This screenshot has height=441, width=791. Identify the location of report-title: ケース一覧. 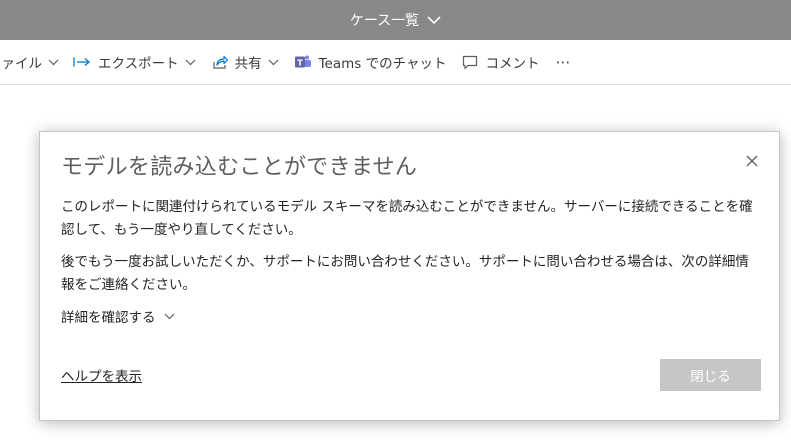
(384, 21).